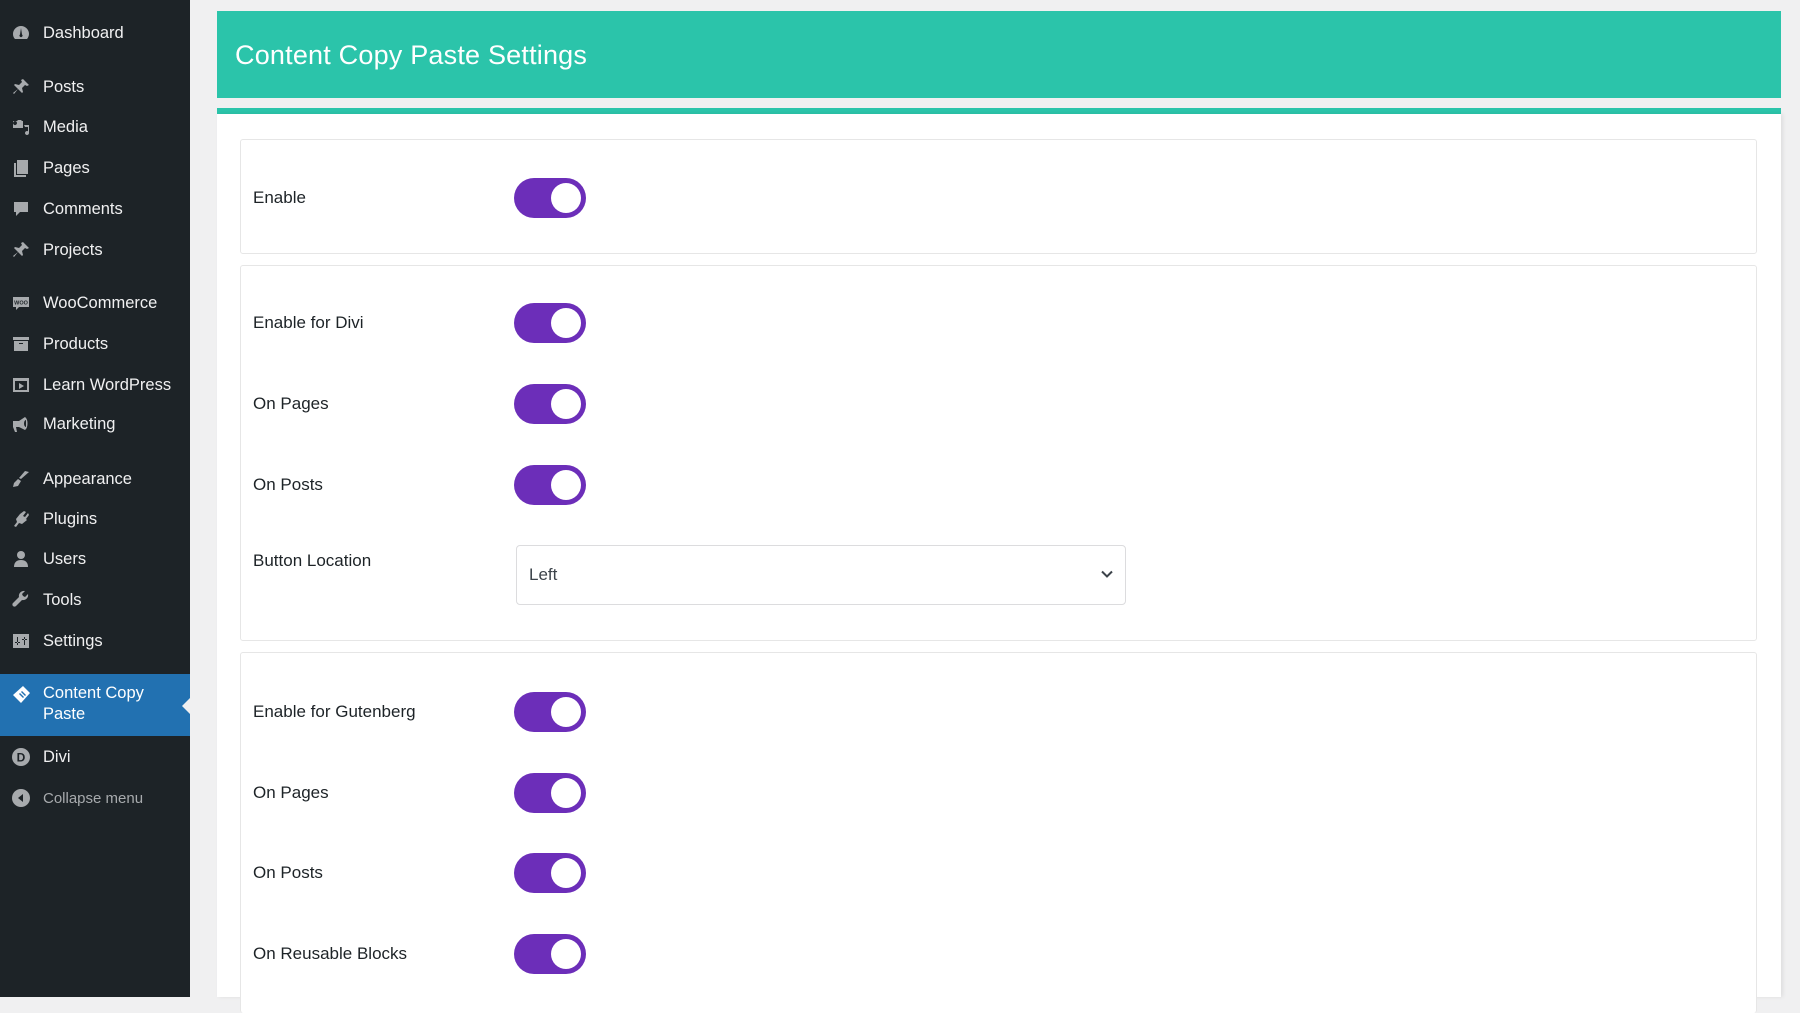 The width and height of the screenshot is (1800, 1013). What do you see at coordinates (21, 303) in the screenshot?
I see `woo-icon: WOO` at bounding box center [21, 303].